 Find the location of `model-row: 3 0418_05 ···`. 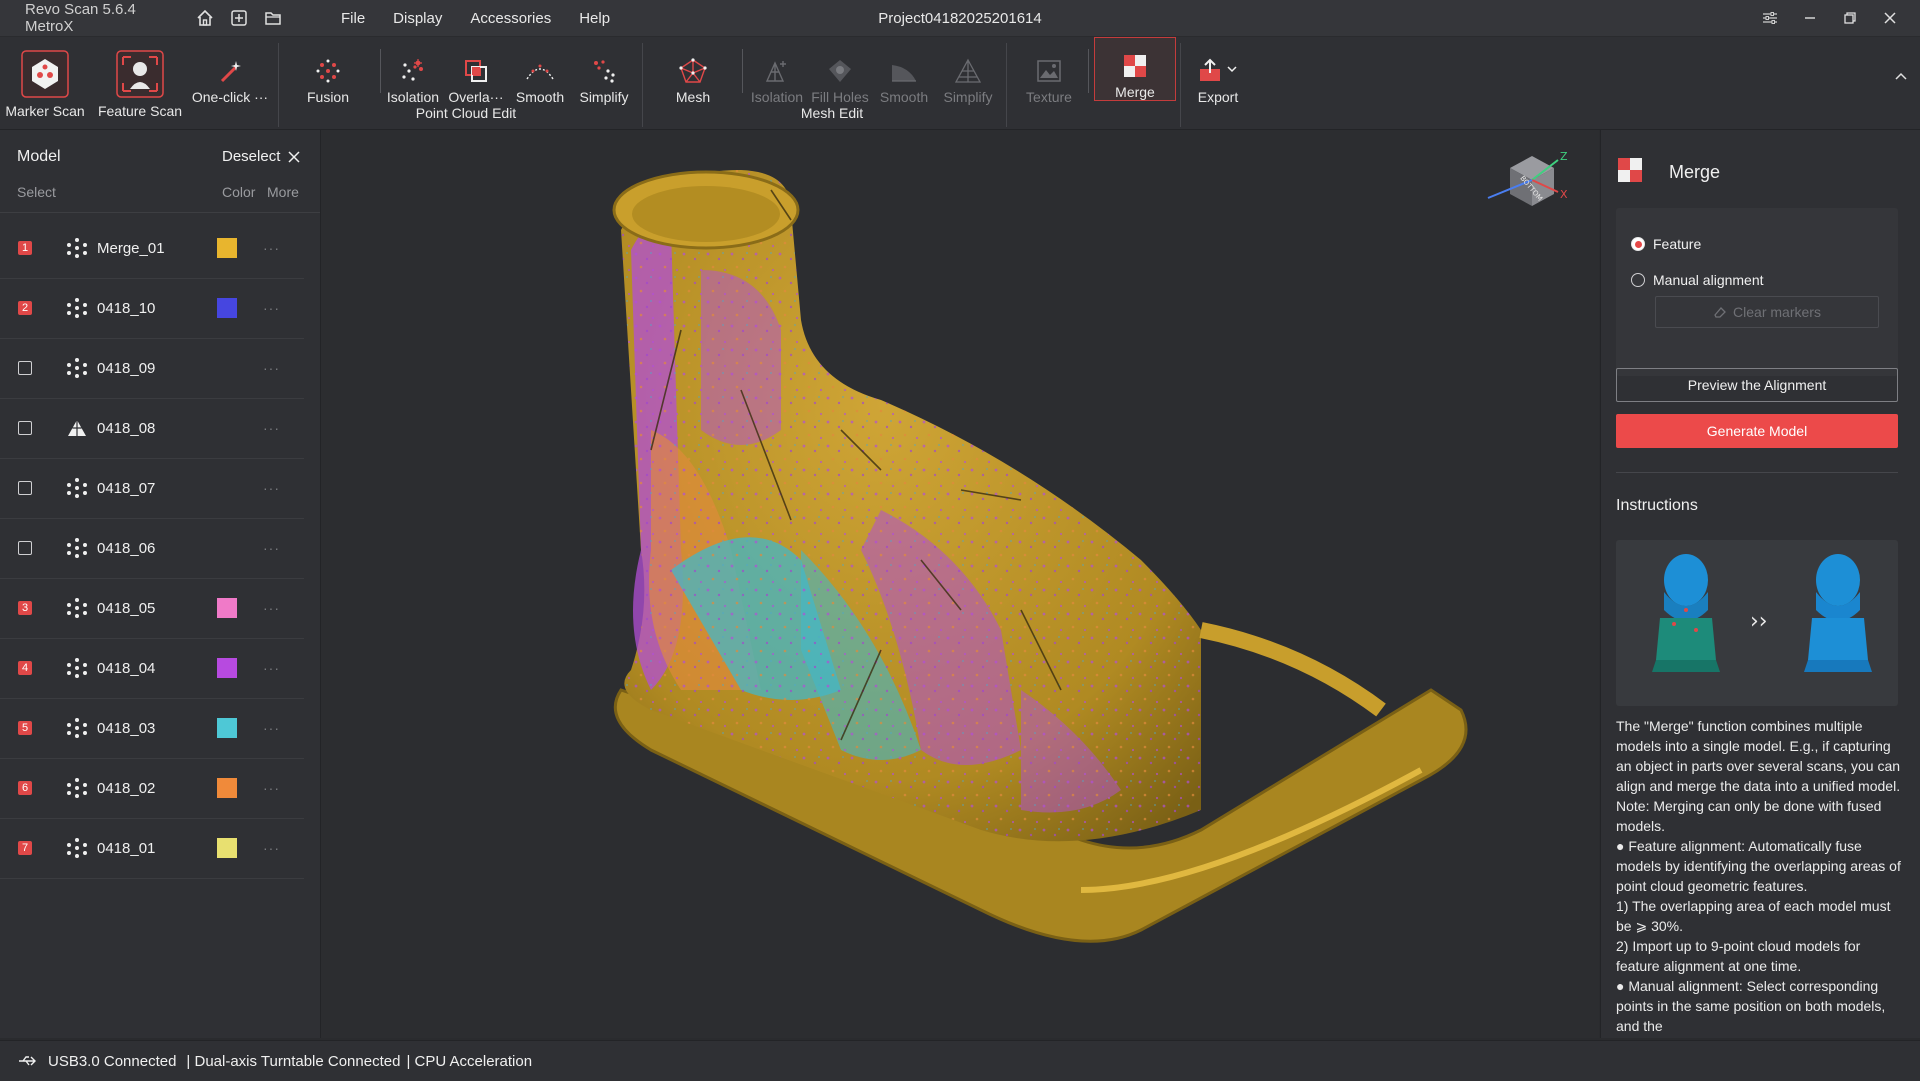

model-row: 3 0418_05 ··· is located at coordinates (152, 608).